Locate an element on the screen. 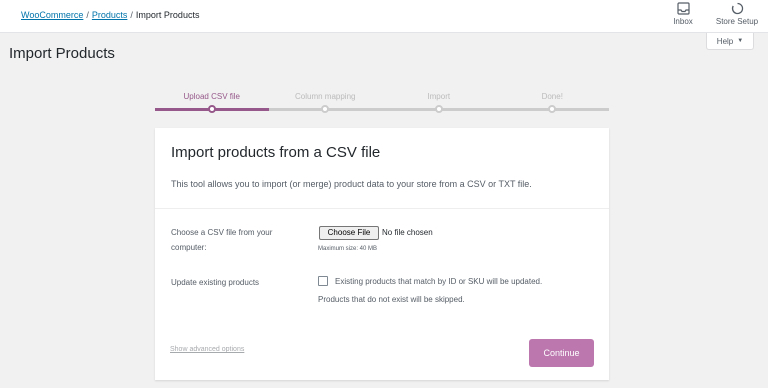 The image size is (768, 388). breadcrumb-products-link: Products is located at coordinates (110, 15).